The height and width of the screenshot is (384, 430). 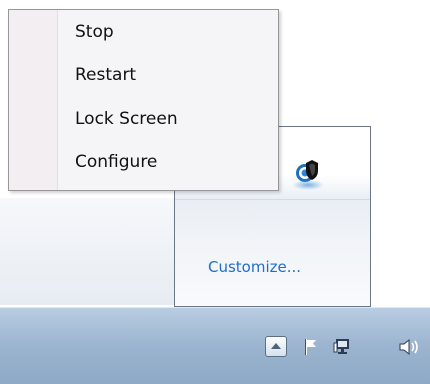 I want to click on show-hidden-icons-button, so click(x=276, y=346).